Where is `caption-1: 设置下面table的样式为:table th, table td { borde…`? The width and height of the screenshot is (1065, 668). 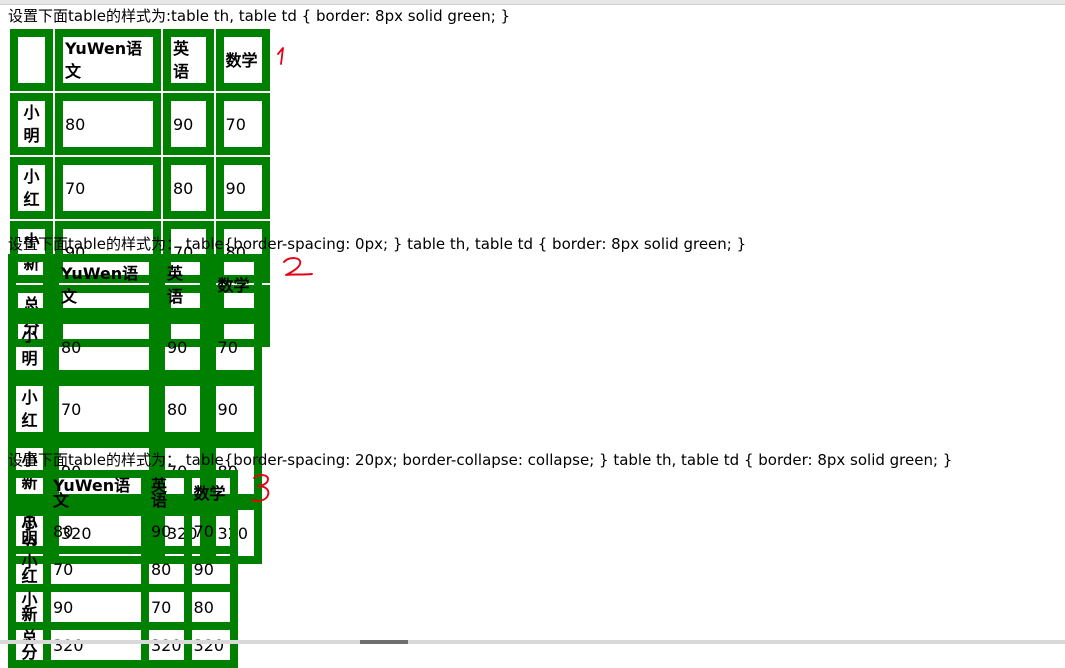 caption-1: 设置下面table的样式为:table th, table td { borde… is located at coordinates (259, 16).